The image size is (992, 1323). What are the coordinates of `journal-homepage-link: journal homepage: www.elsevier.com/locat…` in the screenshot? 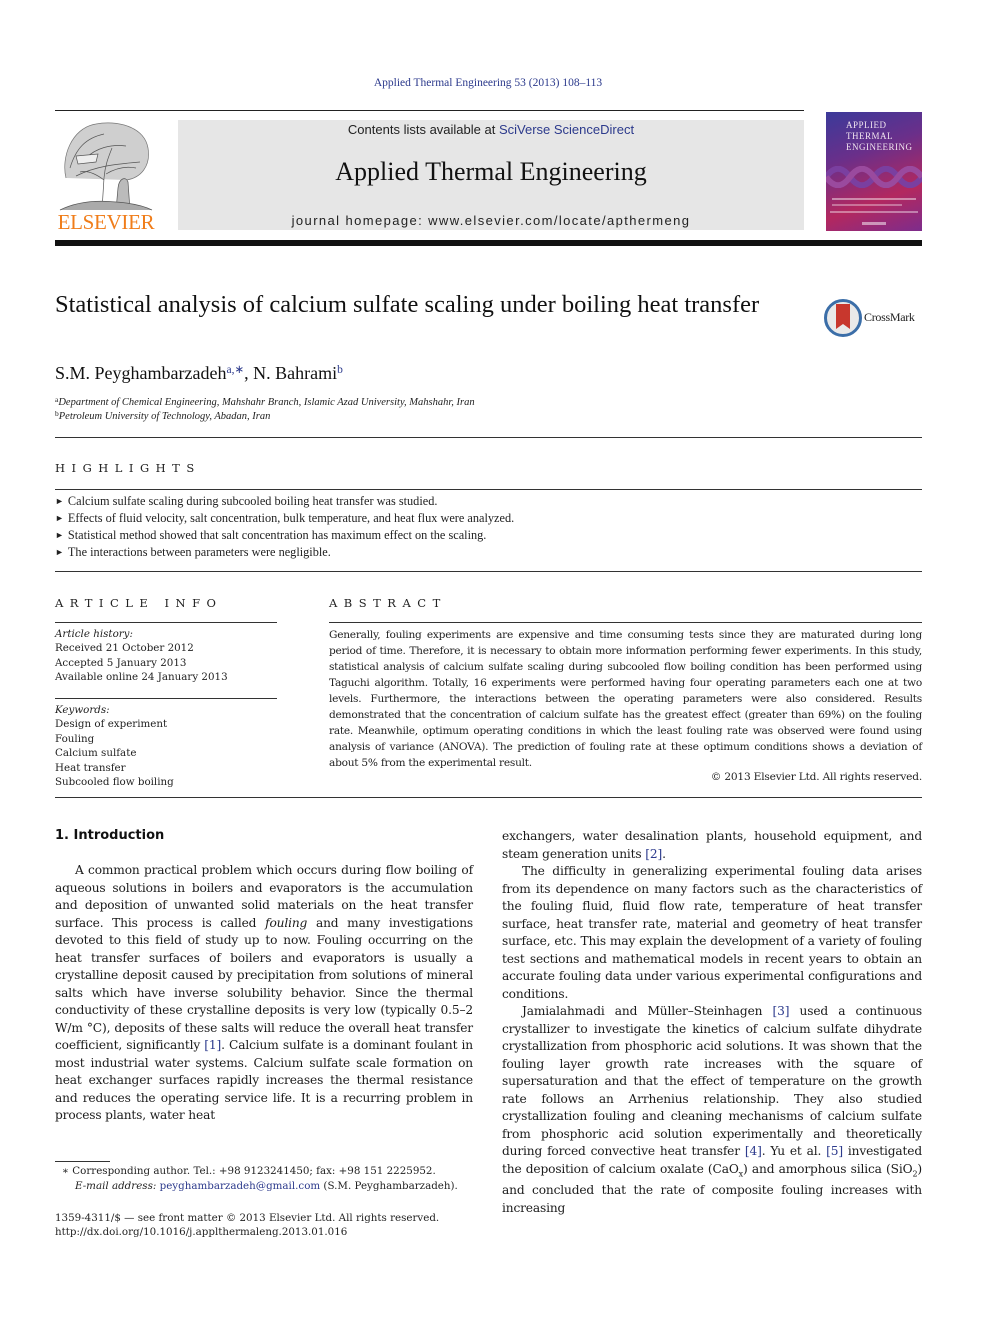 It's located at (491, 220).